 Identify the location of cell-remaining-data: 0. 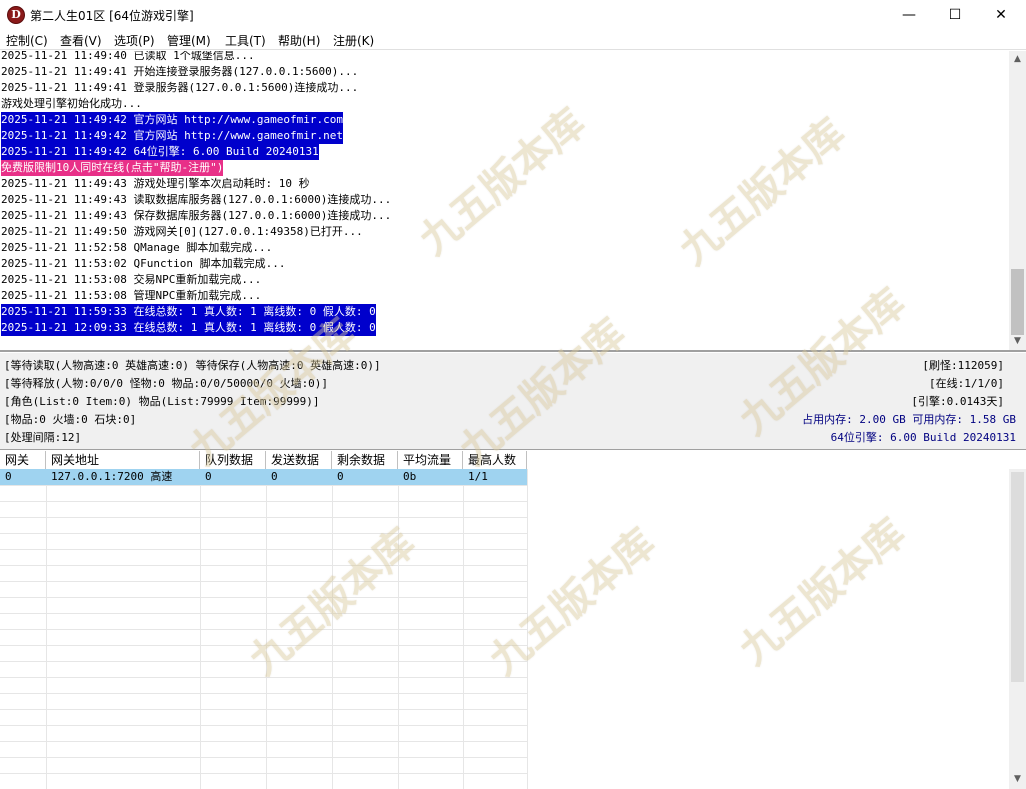
(340, 476).